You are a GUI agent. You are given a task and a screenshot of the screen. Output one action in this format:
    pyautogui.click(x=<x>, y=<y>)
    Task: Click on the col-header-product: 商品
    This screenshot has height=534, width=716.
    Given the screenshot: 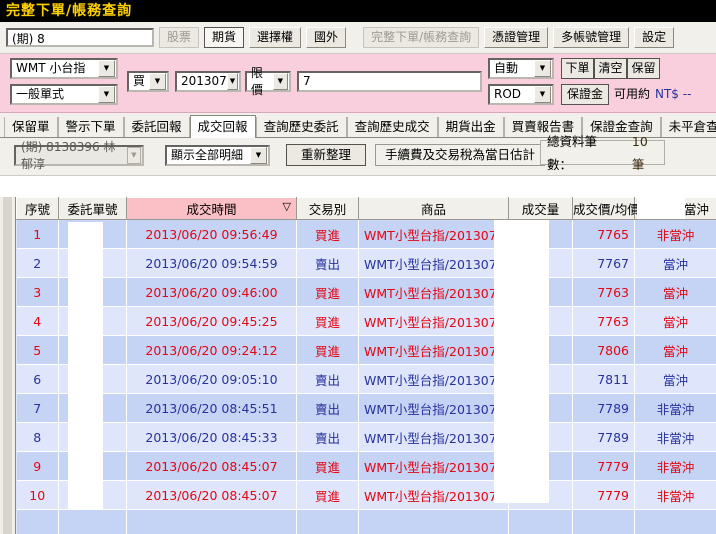 What is the action you would take?
    pyautogui.click(x=433, y=208)
    